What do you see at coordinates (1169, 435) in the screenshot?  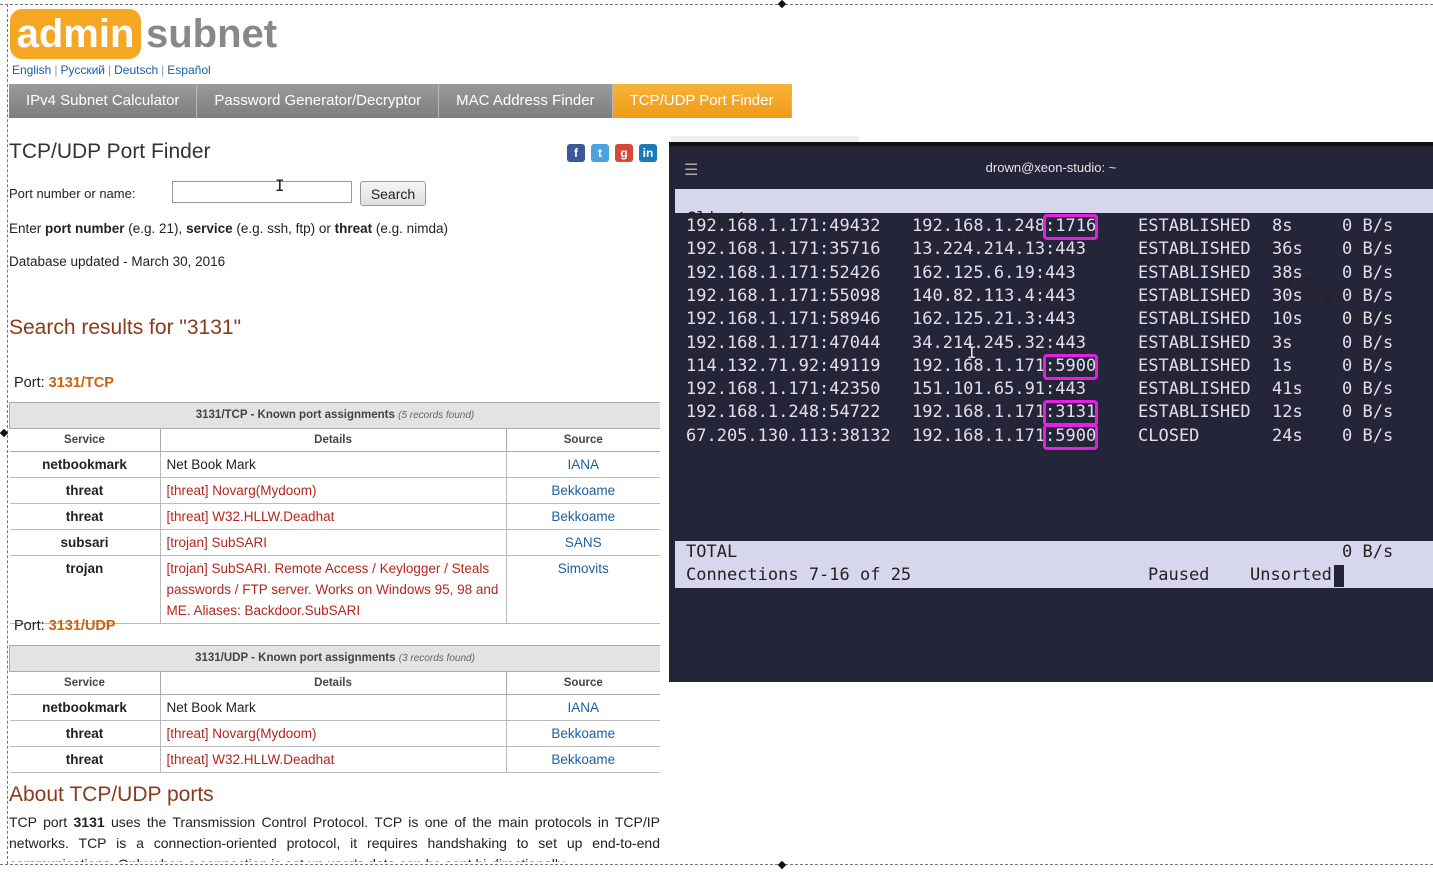 I see `connection-state: CLOSED` at bounding box center [1169, 435].